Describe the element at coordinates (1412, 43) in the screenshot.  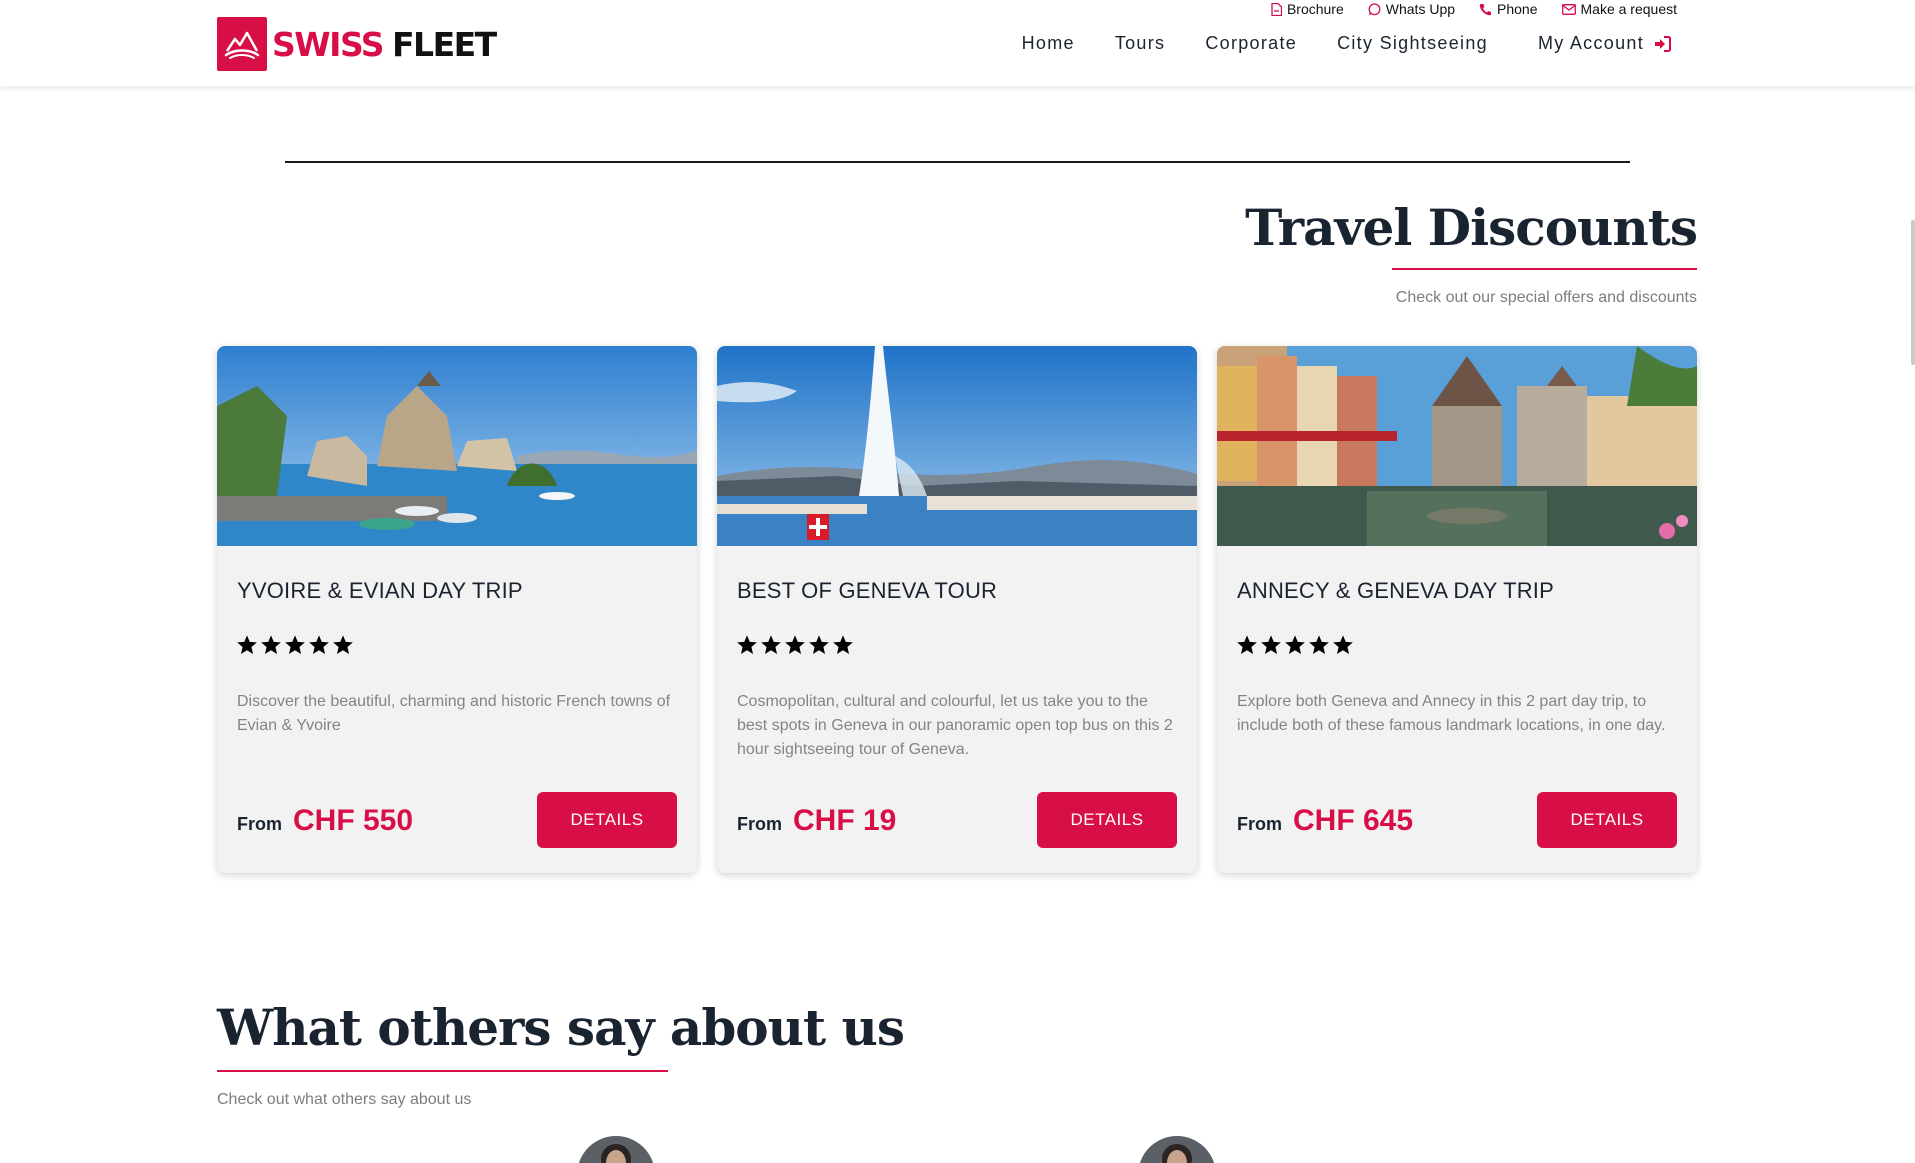
I see `nav-city-sightseeing: City Sightseeing` at that location.